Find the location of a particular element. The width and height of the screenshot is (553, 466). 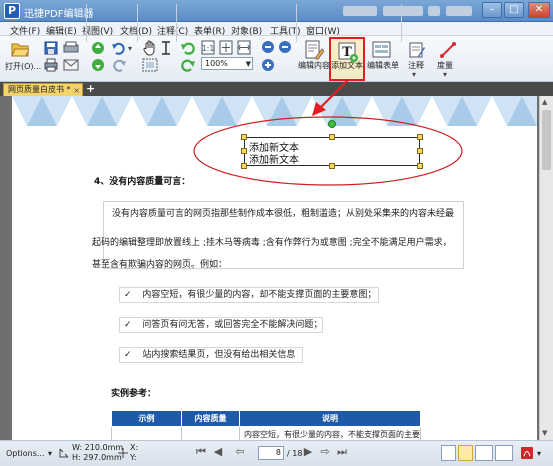

email-icon is located at coordinates (71, 65).